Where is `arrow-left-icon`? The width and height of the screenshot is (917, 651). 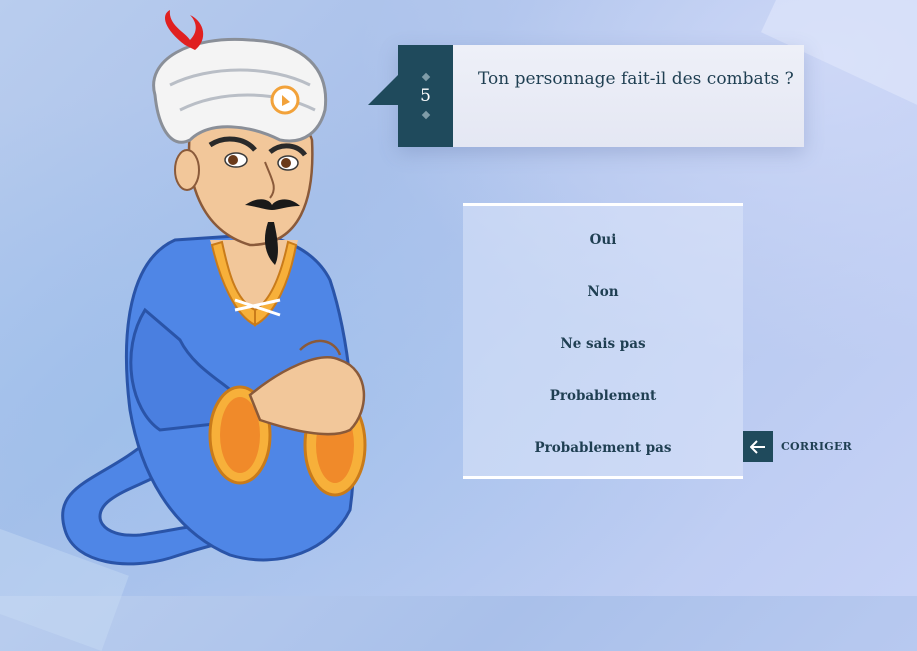 arrow-left-icon is located at coordinates (758, 446).